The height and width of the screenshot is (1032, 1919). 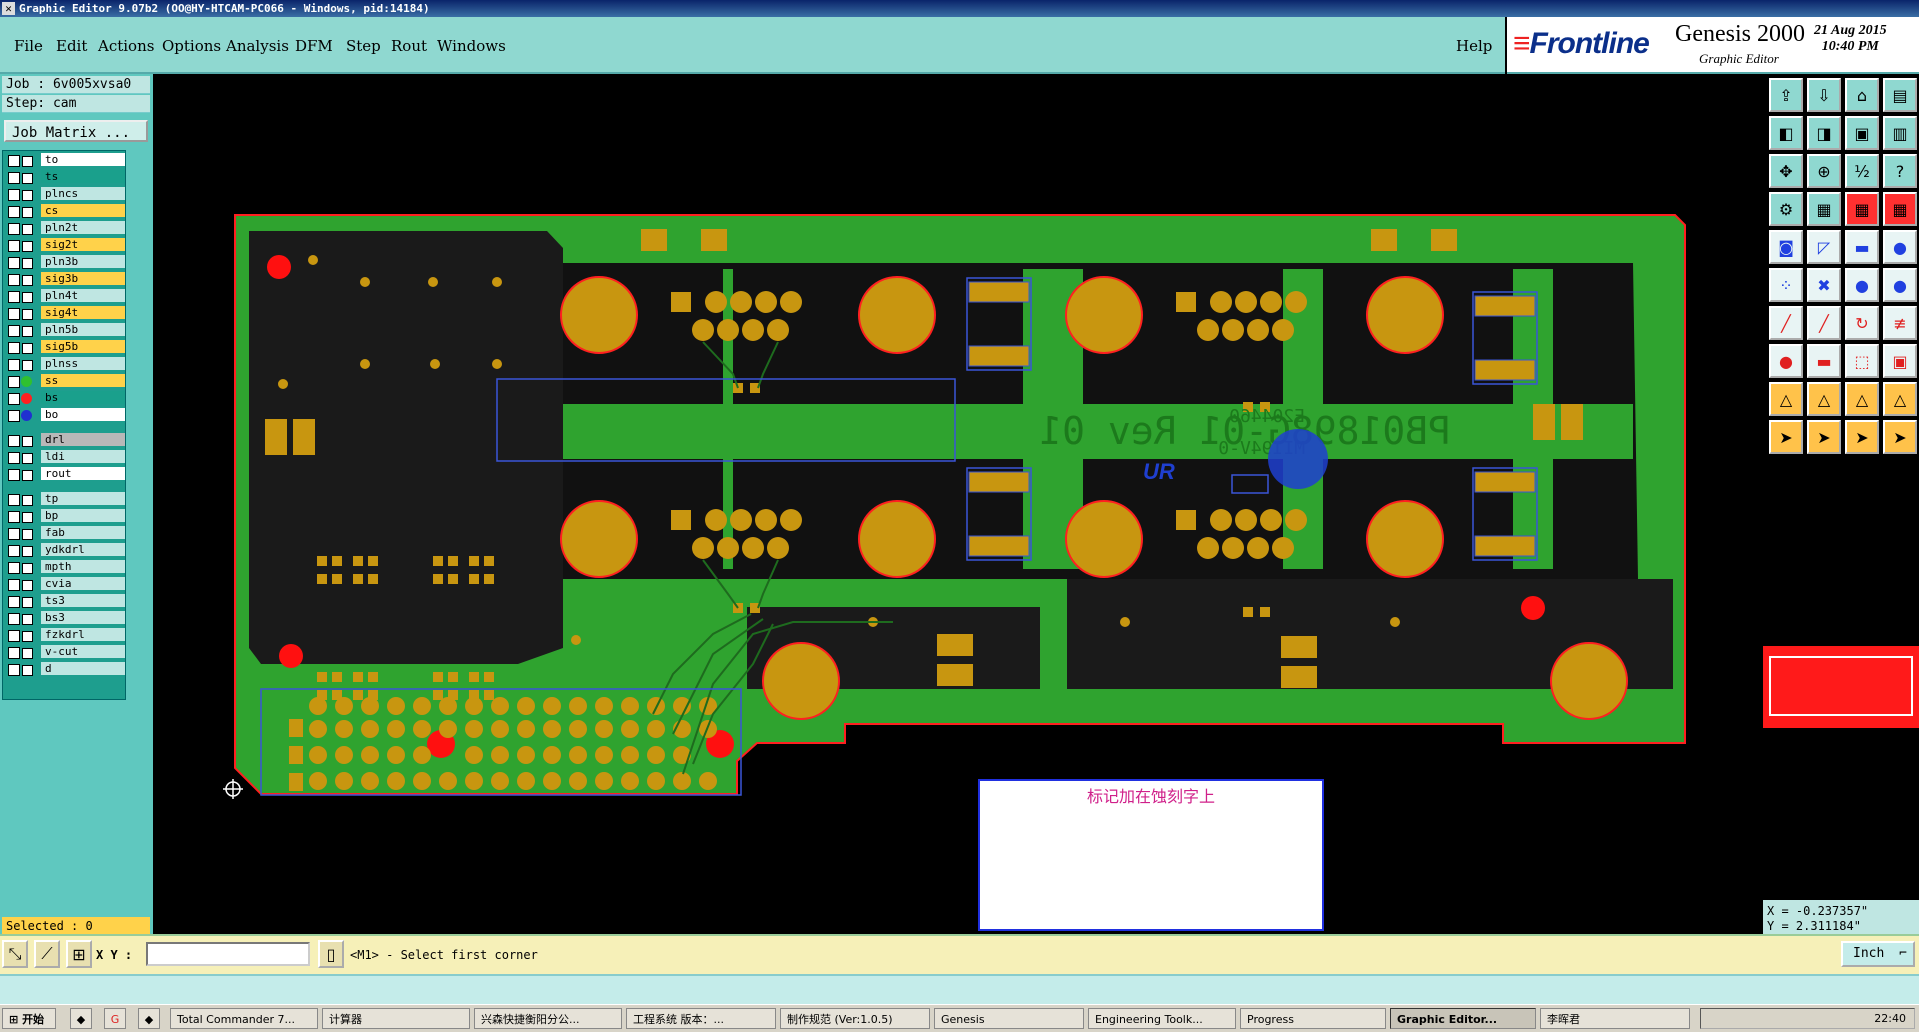 I want to click on taskbar-item: Progress, so click(x=1313, y=1018).